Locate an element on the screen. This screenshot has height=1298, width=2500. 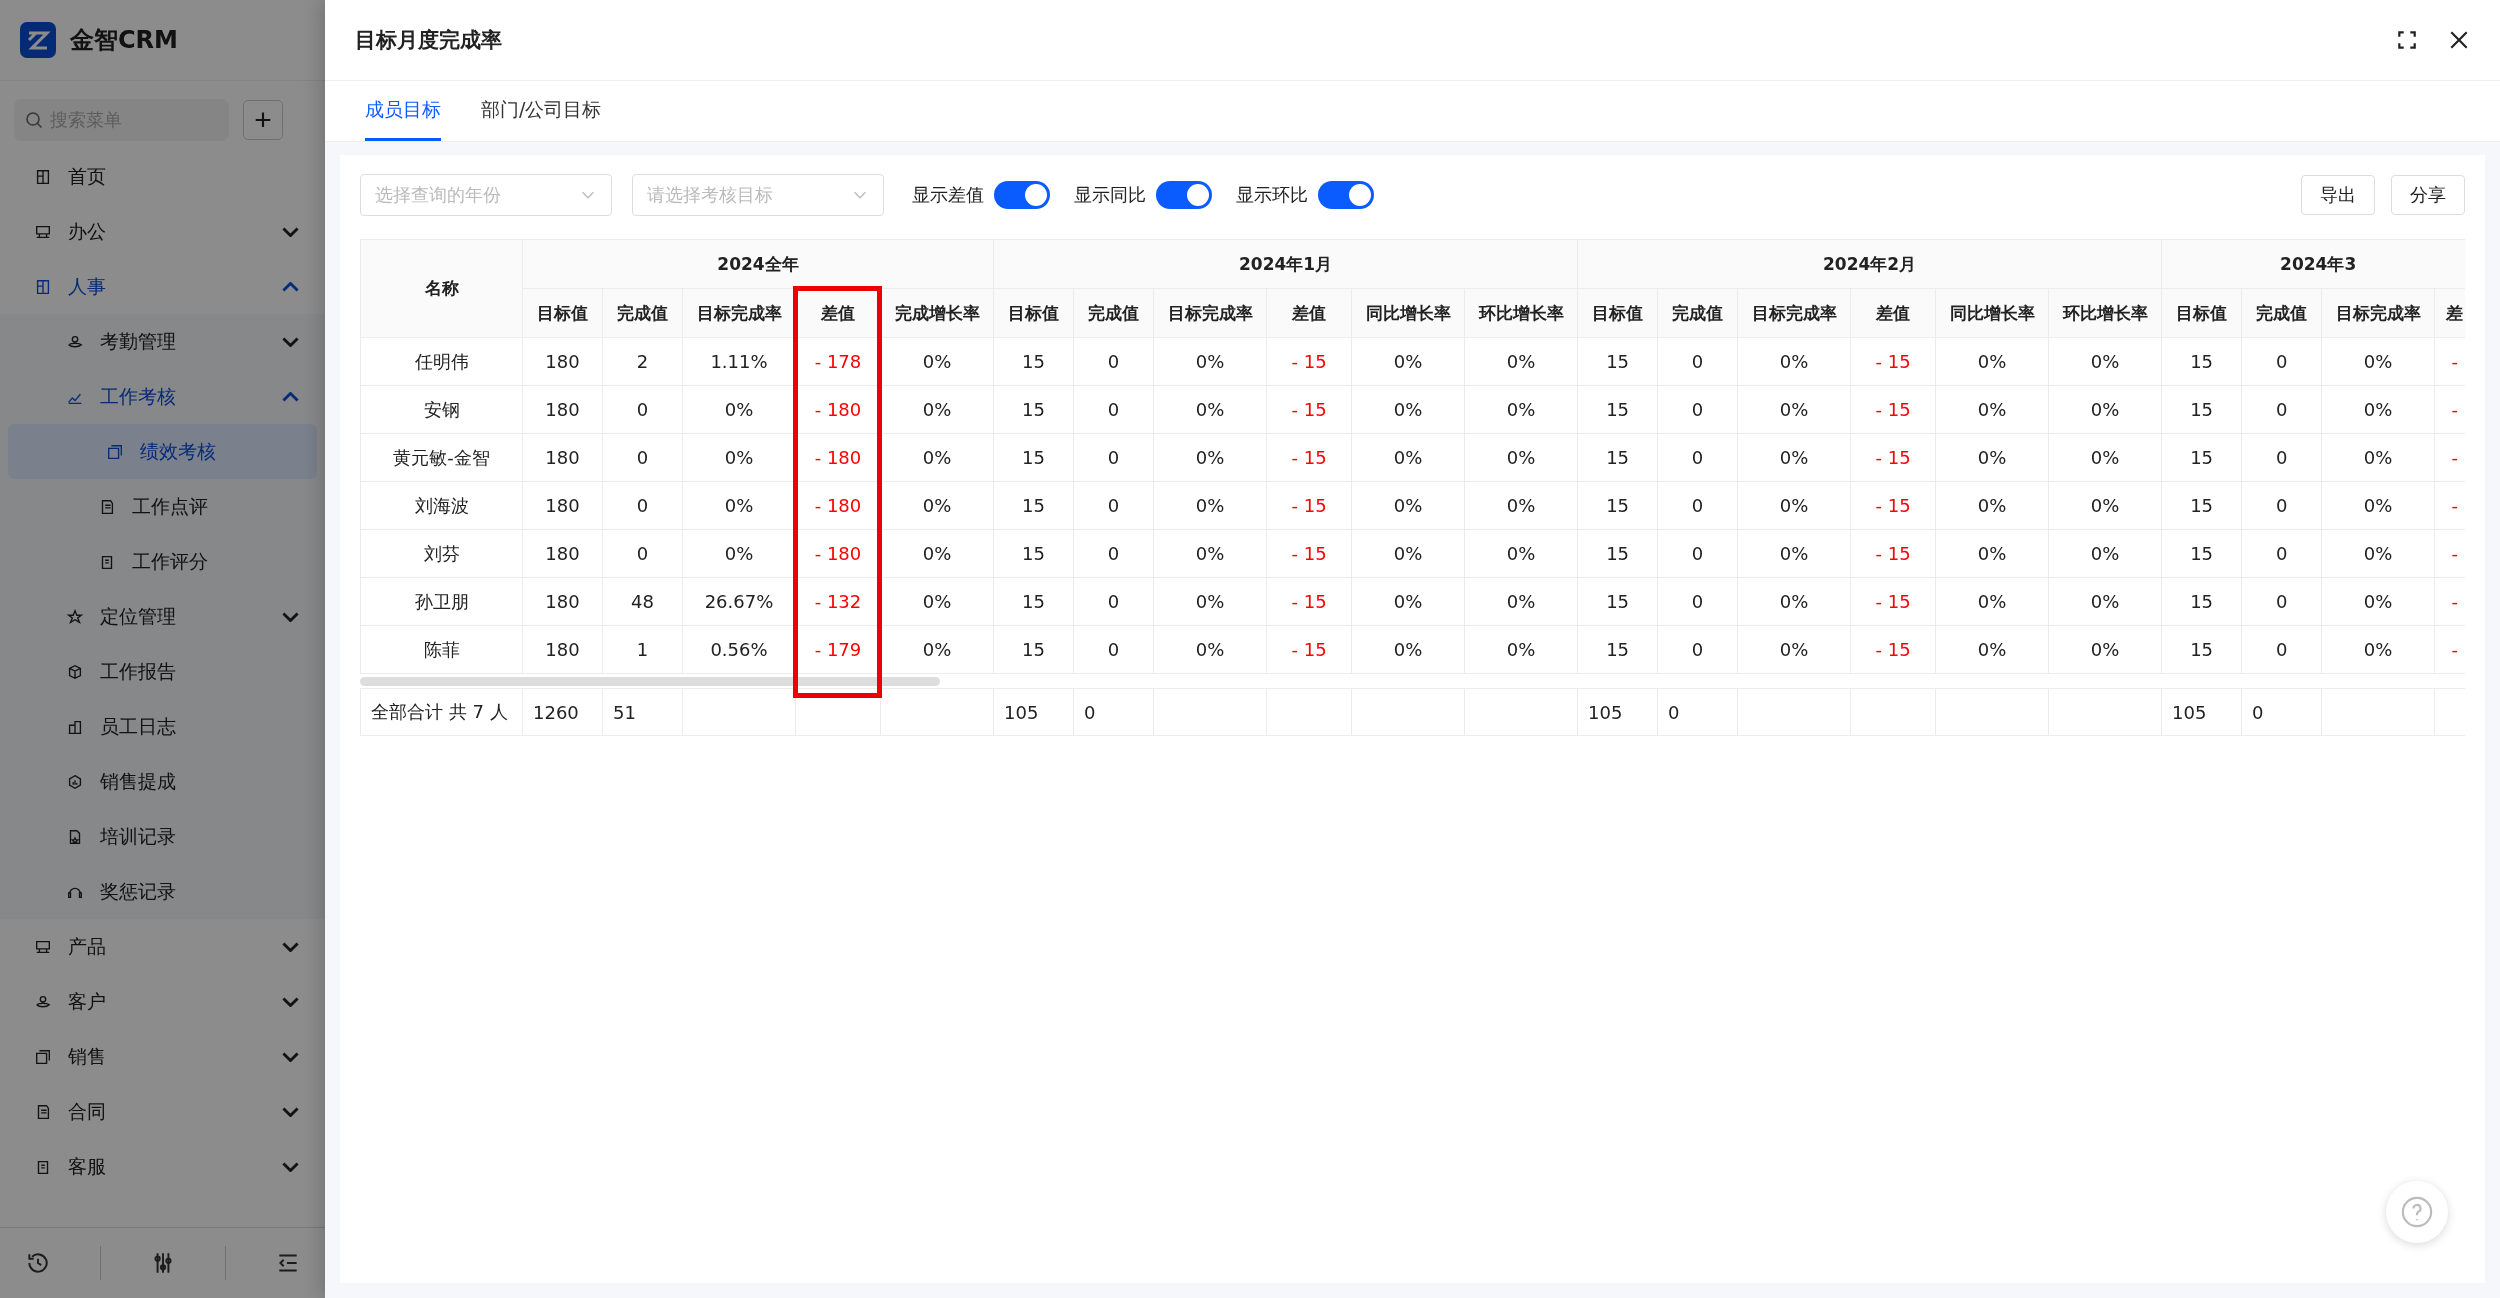
action-button: 分享 is located at coordinates (2428, 195).